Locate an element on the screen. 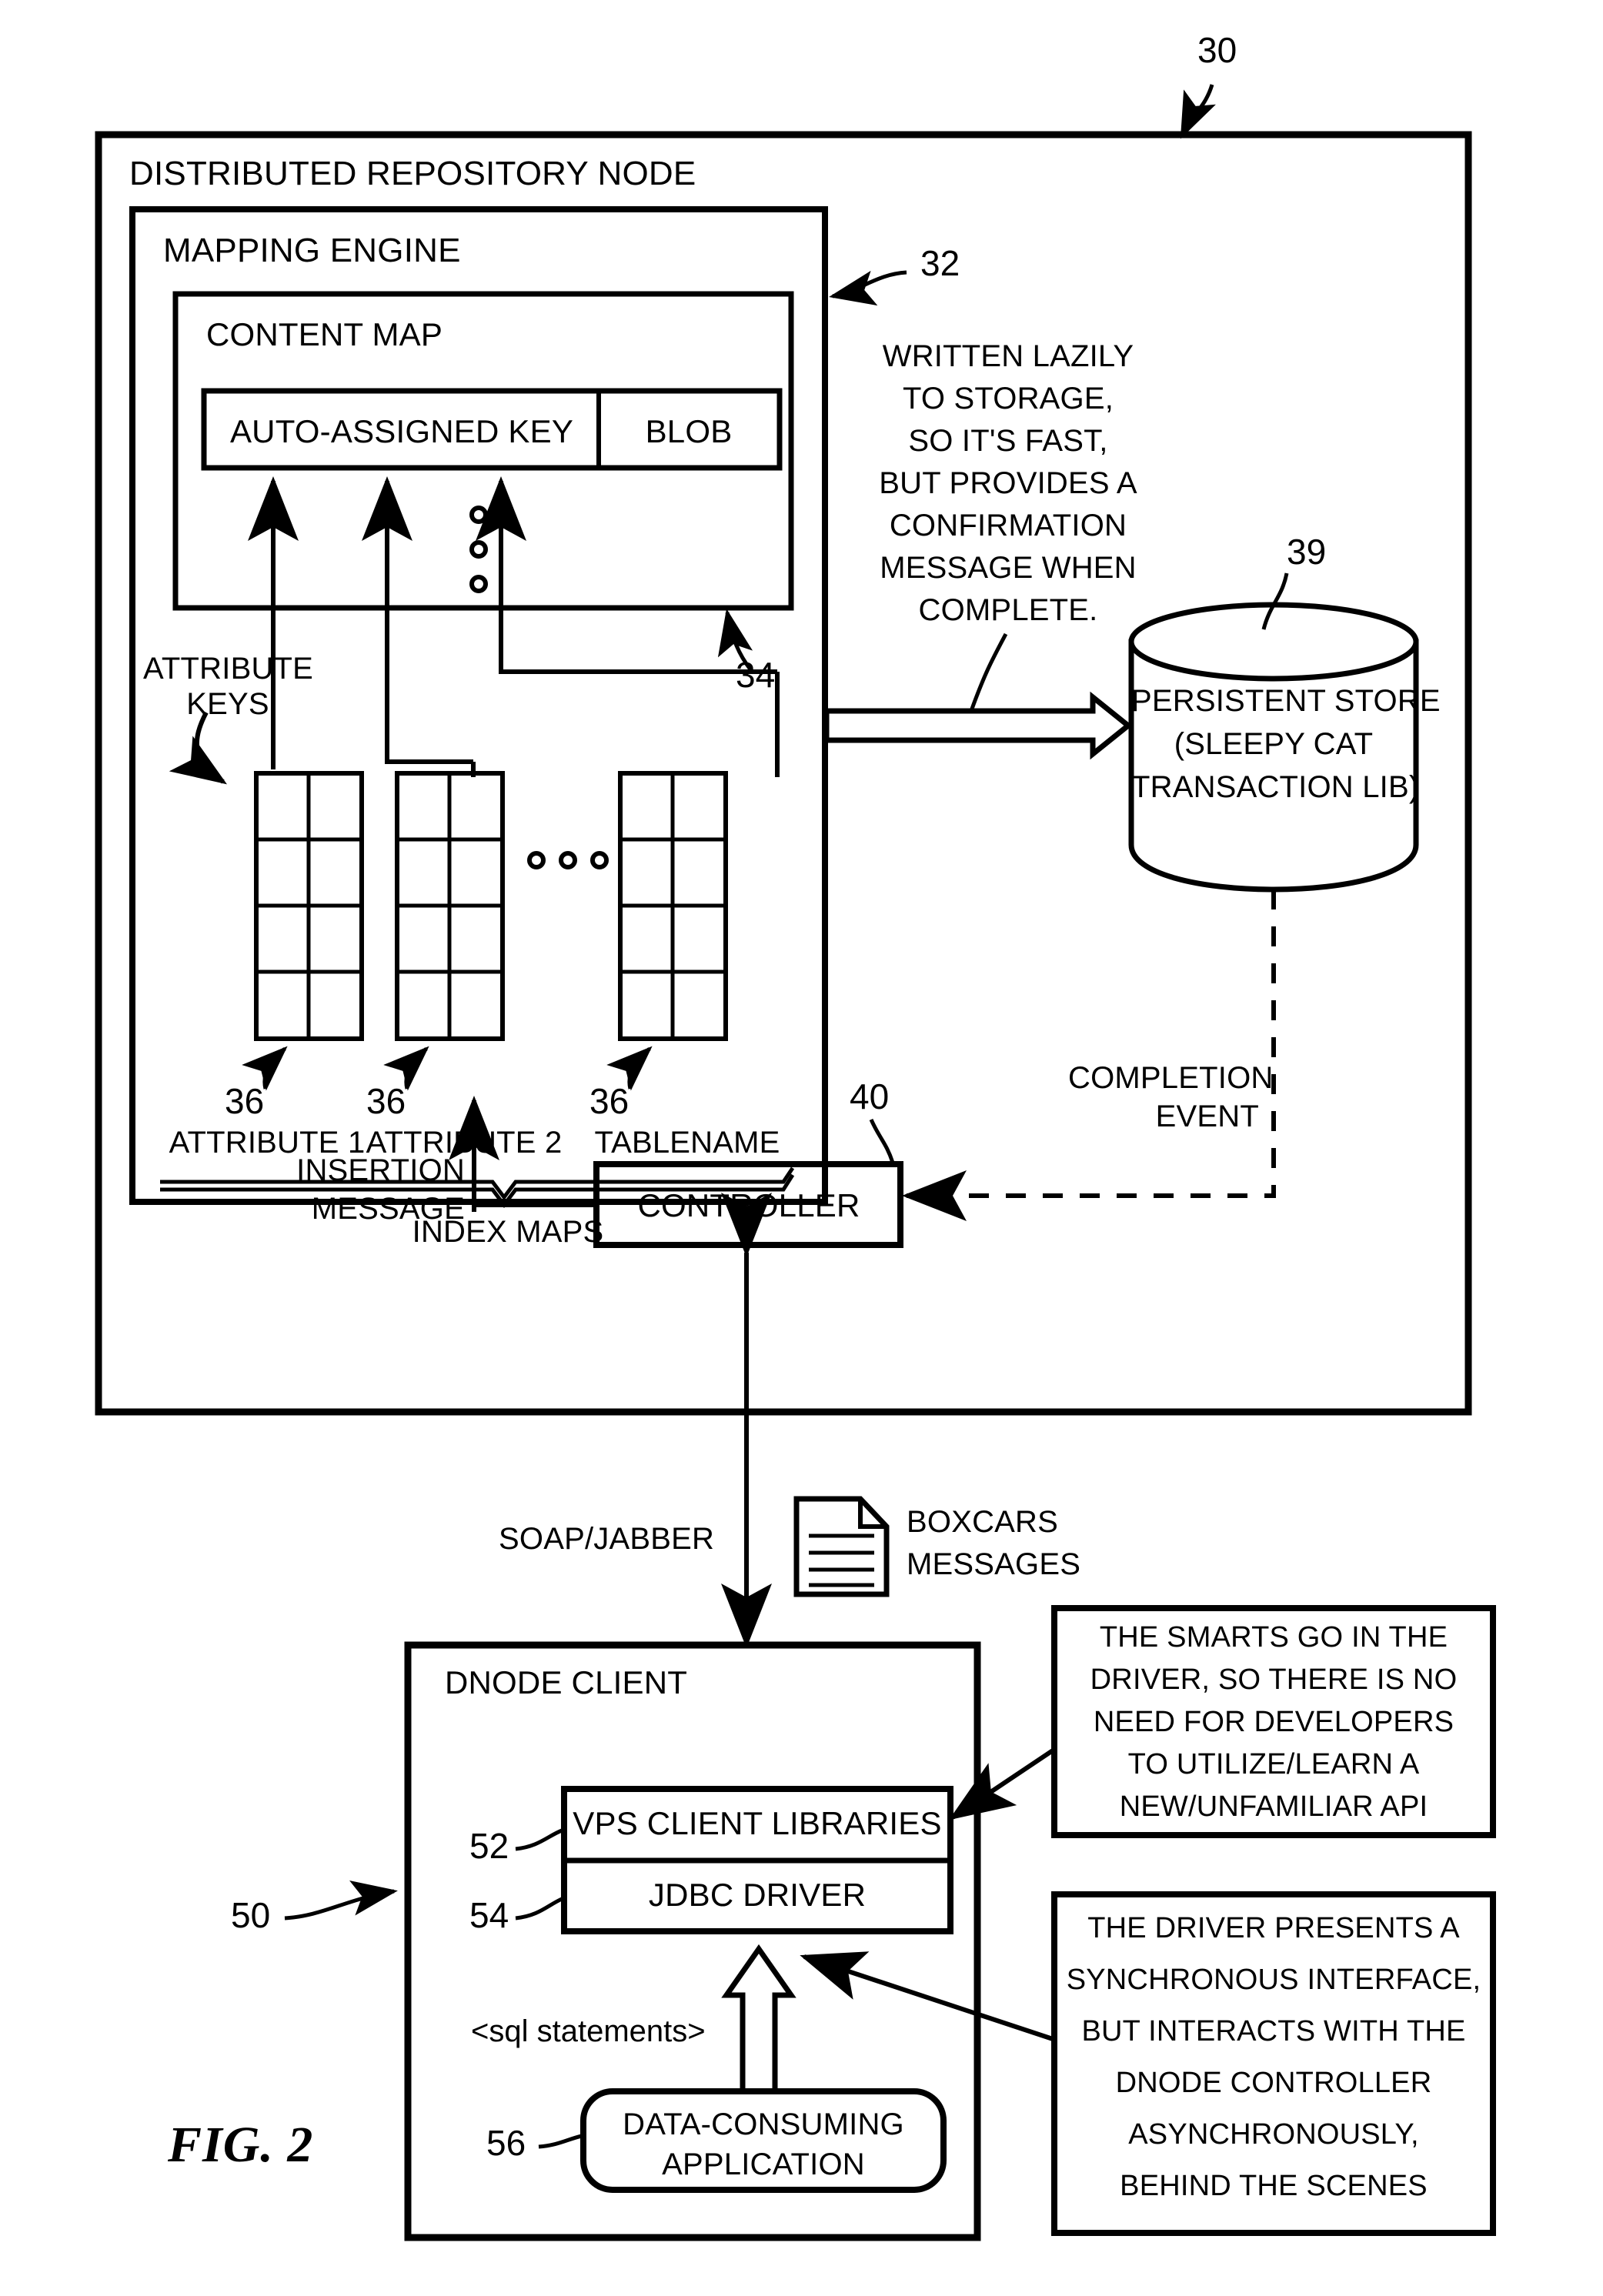 This screenshot has width=1603, height=2296. async-note-line-5: BEHIND THE SCENES is located at coordinates (1274, 2186).